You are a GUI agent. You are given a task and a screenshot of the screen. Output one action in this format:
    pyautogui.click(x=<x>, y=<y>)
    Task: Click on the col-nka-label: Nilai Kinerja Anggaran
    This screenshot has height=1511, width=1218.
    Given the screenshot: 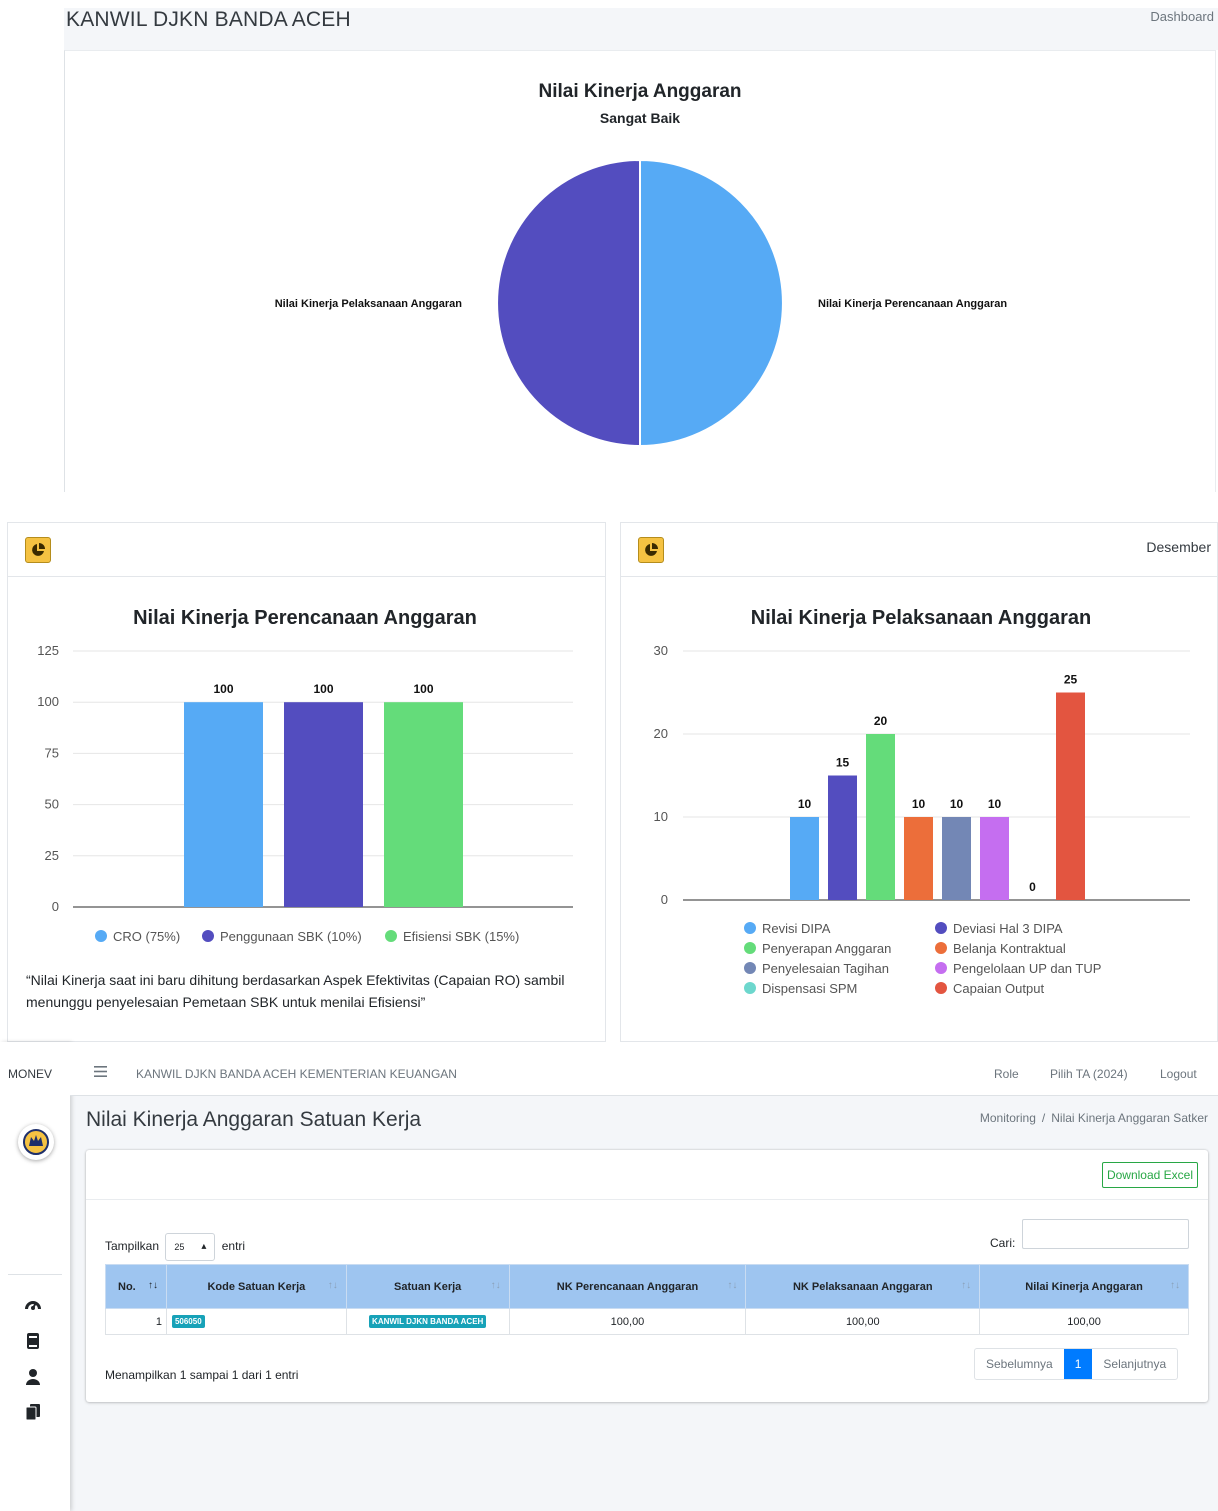 What is the action you would take?
    pyautogui.click(x=1084, y=1286)
    